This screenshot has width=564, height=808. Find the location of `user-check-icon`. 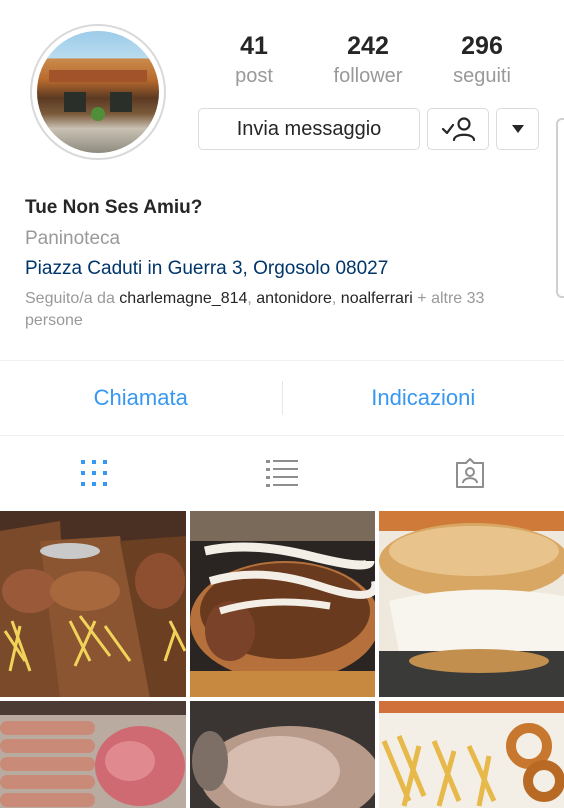

user-check-icon is located at coordinates (458, 129).